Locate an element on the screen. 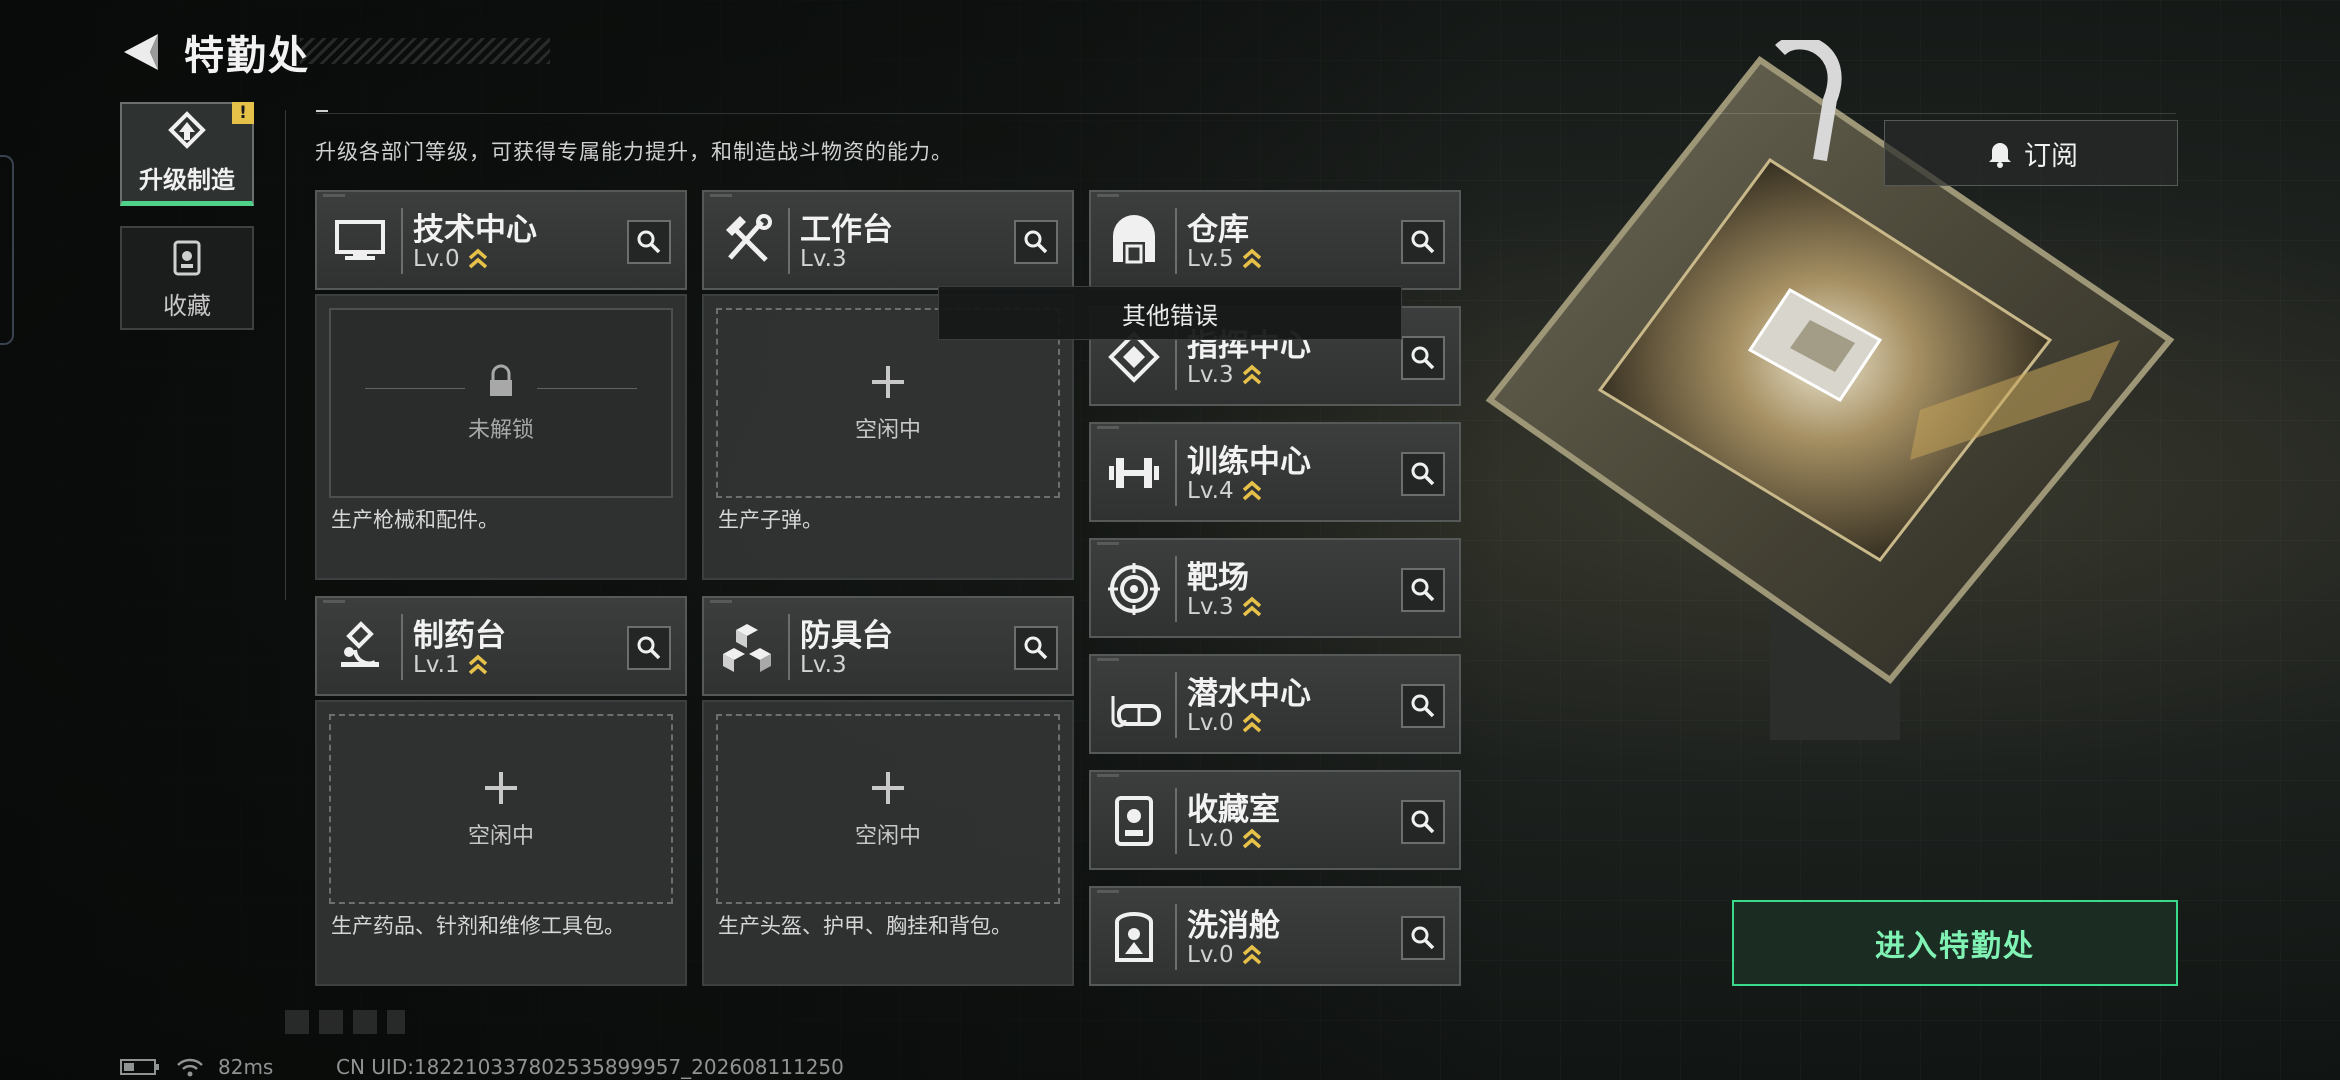 Image resolution: width=2340 pixels, height=1080 pixels. lock-line-left is located at coordinates (415, 388).